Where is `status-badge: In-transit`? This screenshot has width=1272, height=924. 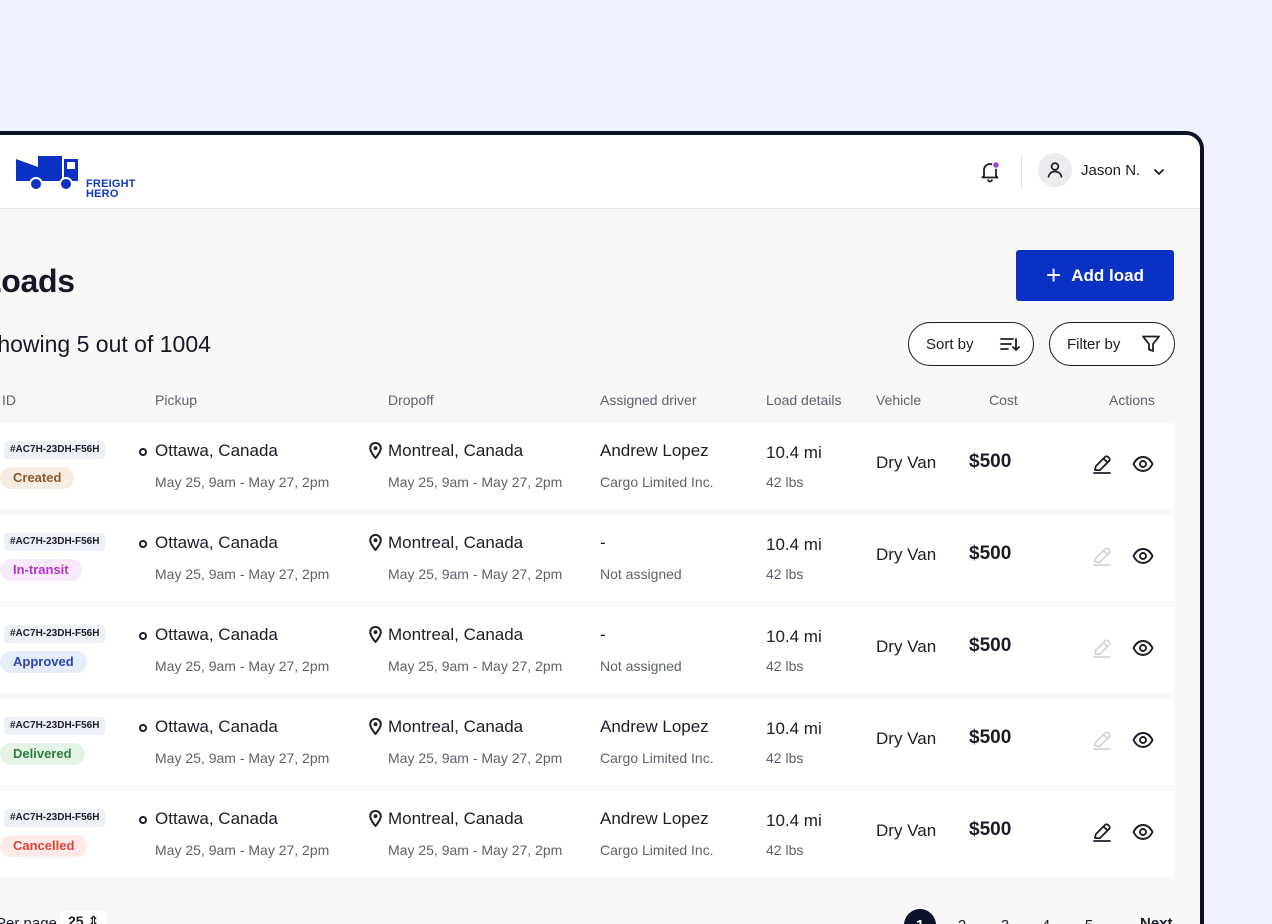
status-badge: In-transit is located at coordinates (41, 570).